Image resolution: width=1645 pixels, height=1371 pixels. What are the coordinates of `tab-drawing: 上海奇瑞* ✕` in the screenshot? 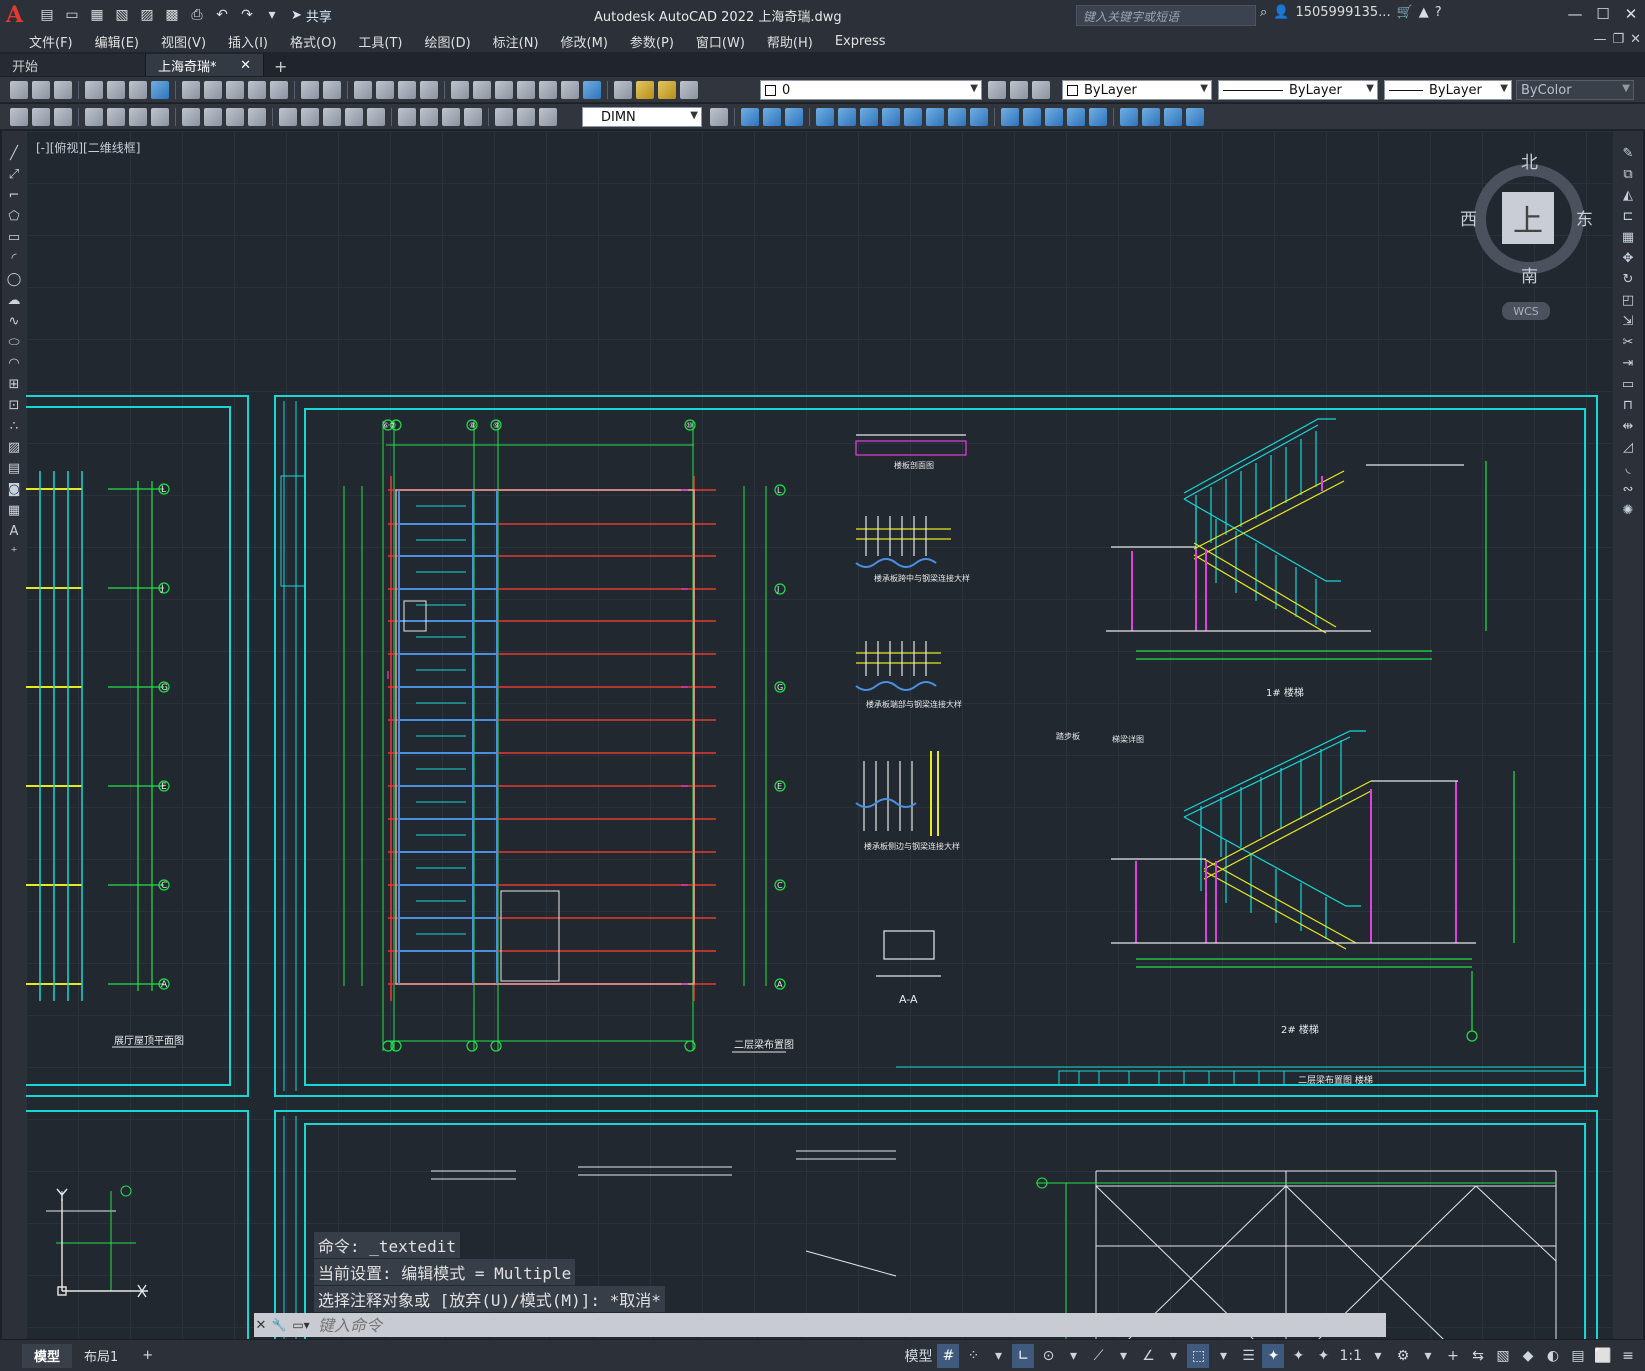 It's located at (205, 65).